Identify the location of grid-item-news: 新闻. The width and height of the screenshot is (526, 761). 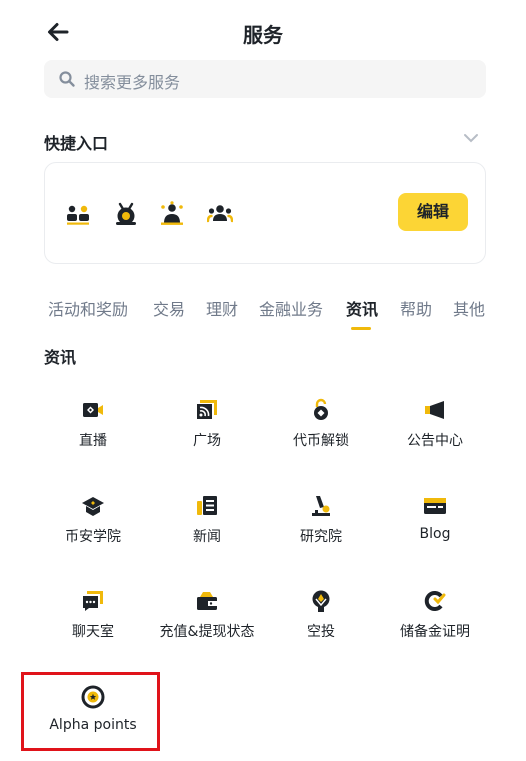
(207, 529).